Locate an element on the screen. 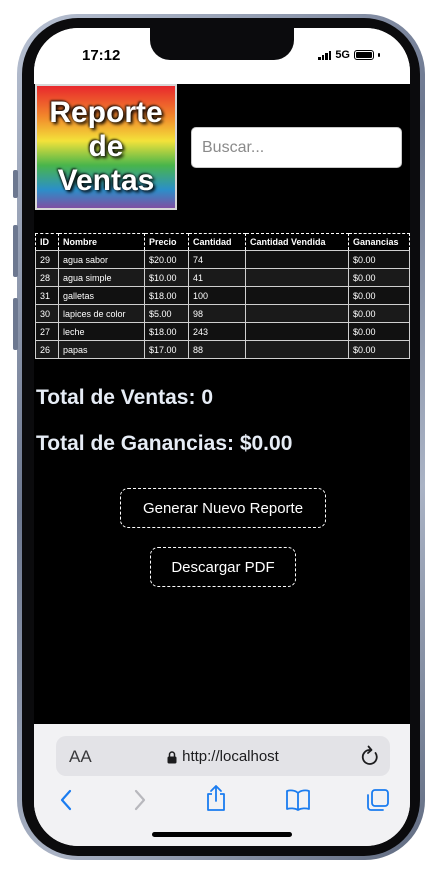 This screenshot has height=872, width=442. browser-toolbar: AA http://localhost is located at coordinates (222, 785).